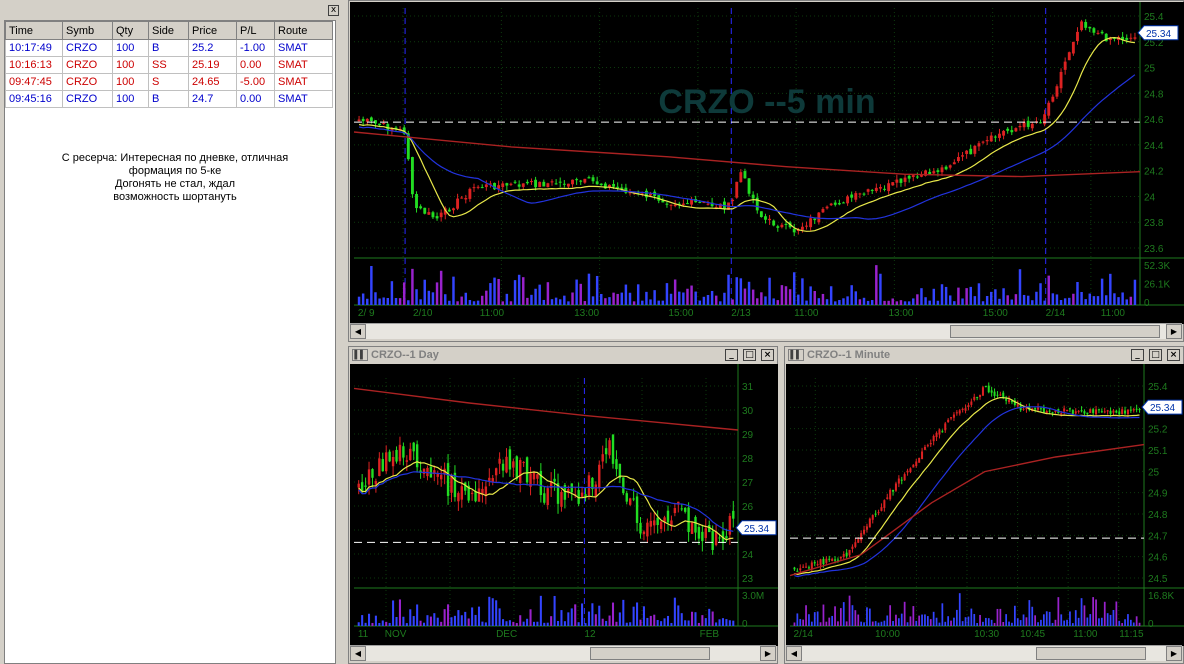 The image size is (1184, 664). I want to click on table-row: 09:45:16 CRZO 100 B 24.7 0.00 SMAT, so click(169, 99).